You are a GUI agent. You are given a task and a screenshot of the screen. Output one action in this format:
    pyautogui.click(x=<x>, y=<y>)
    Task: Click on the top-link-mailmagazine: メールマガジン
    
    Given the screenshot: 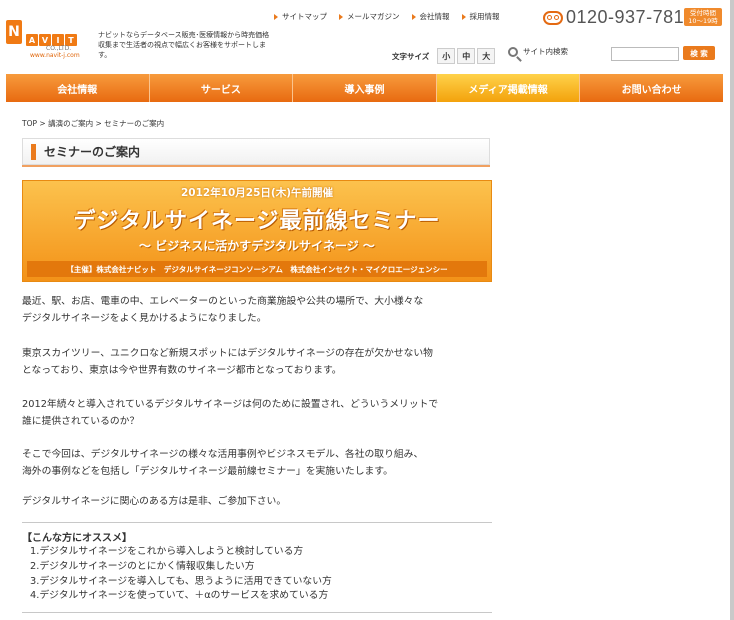 What is the action you would take?
    pyautogui.click(x=369, y=16)
    